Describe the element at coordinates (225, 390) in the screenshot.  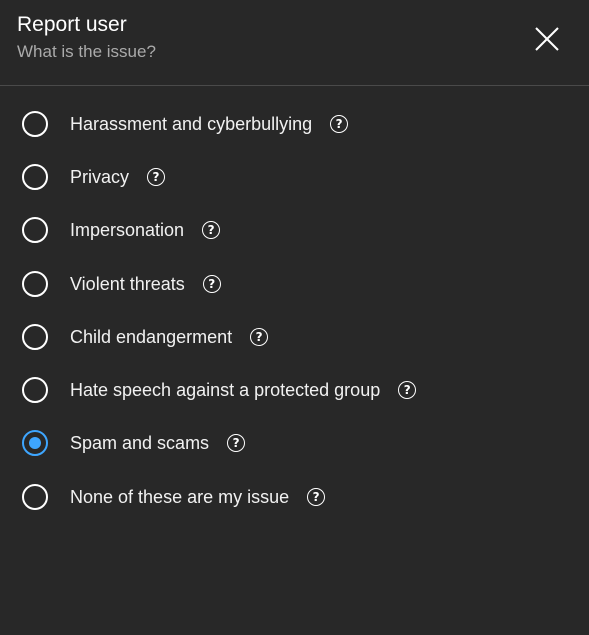
I see `option-label: Hate speech against a protected group` at that location.